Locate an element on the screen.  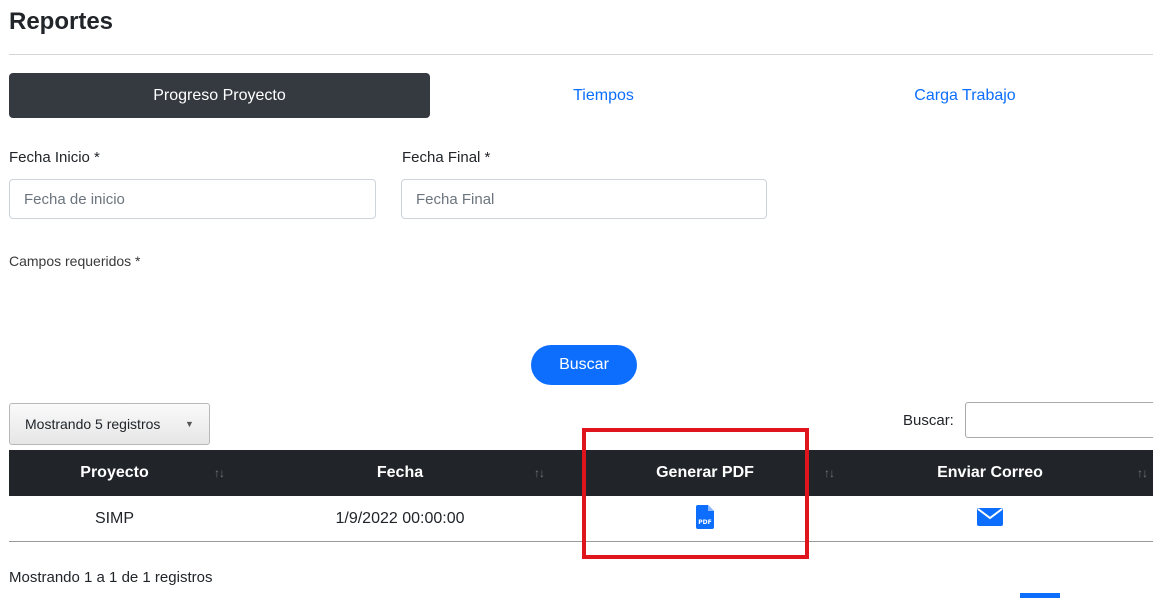
table-row: SIMP 1/9/2022 00:00:00 PDF is located at coordinates (581, 519).